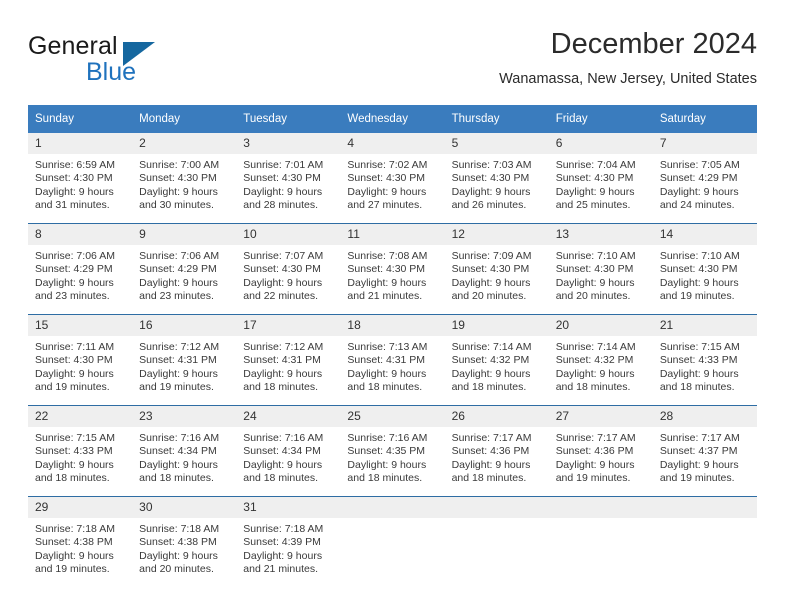  I want to click on sunrise-text: Sunrise: 7:06 AM, so click(179, 256).